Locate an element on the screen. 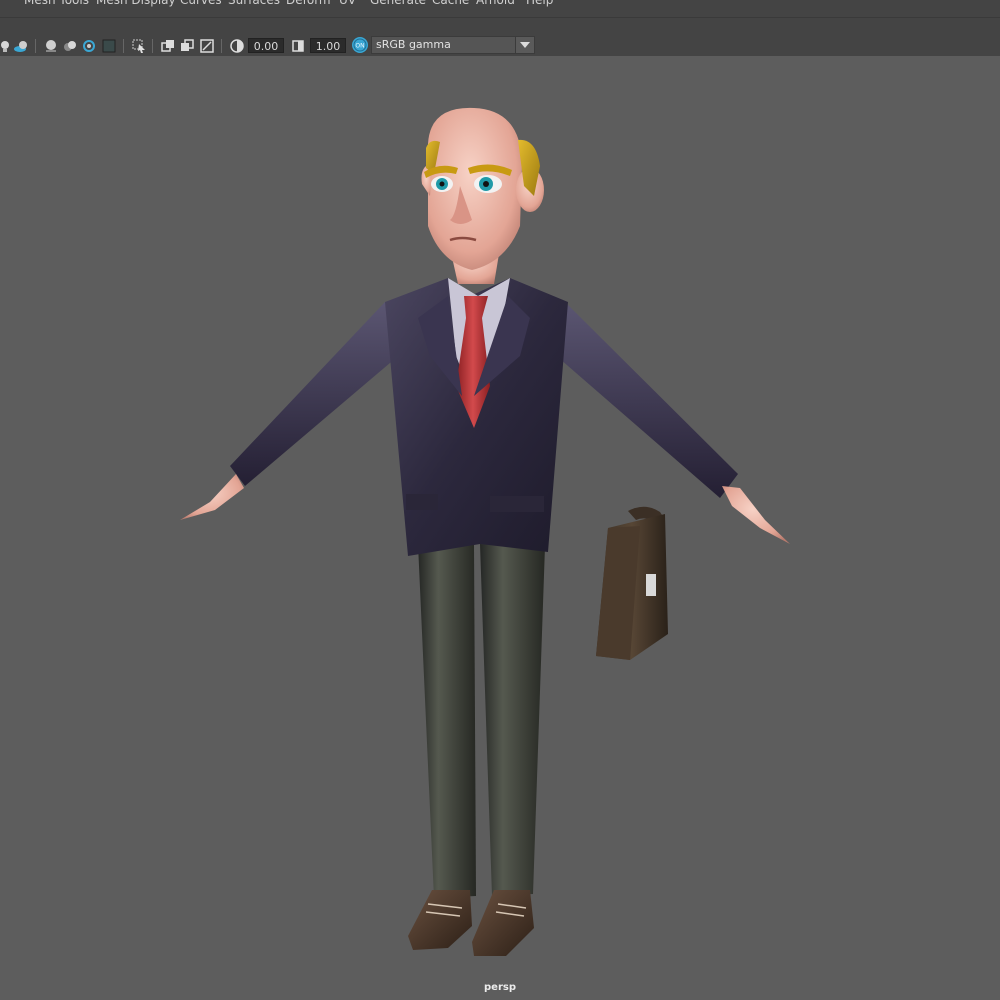 This screenshot has width=1000, height=1000. antialiasing-icon is located at coordinates (89, 46).